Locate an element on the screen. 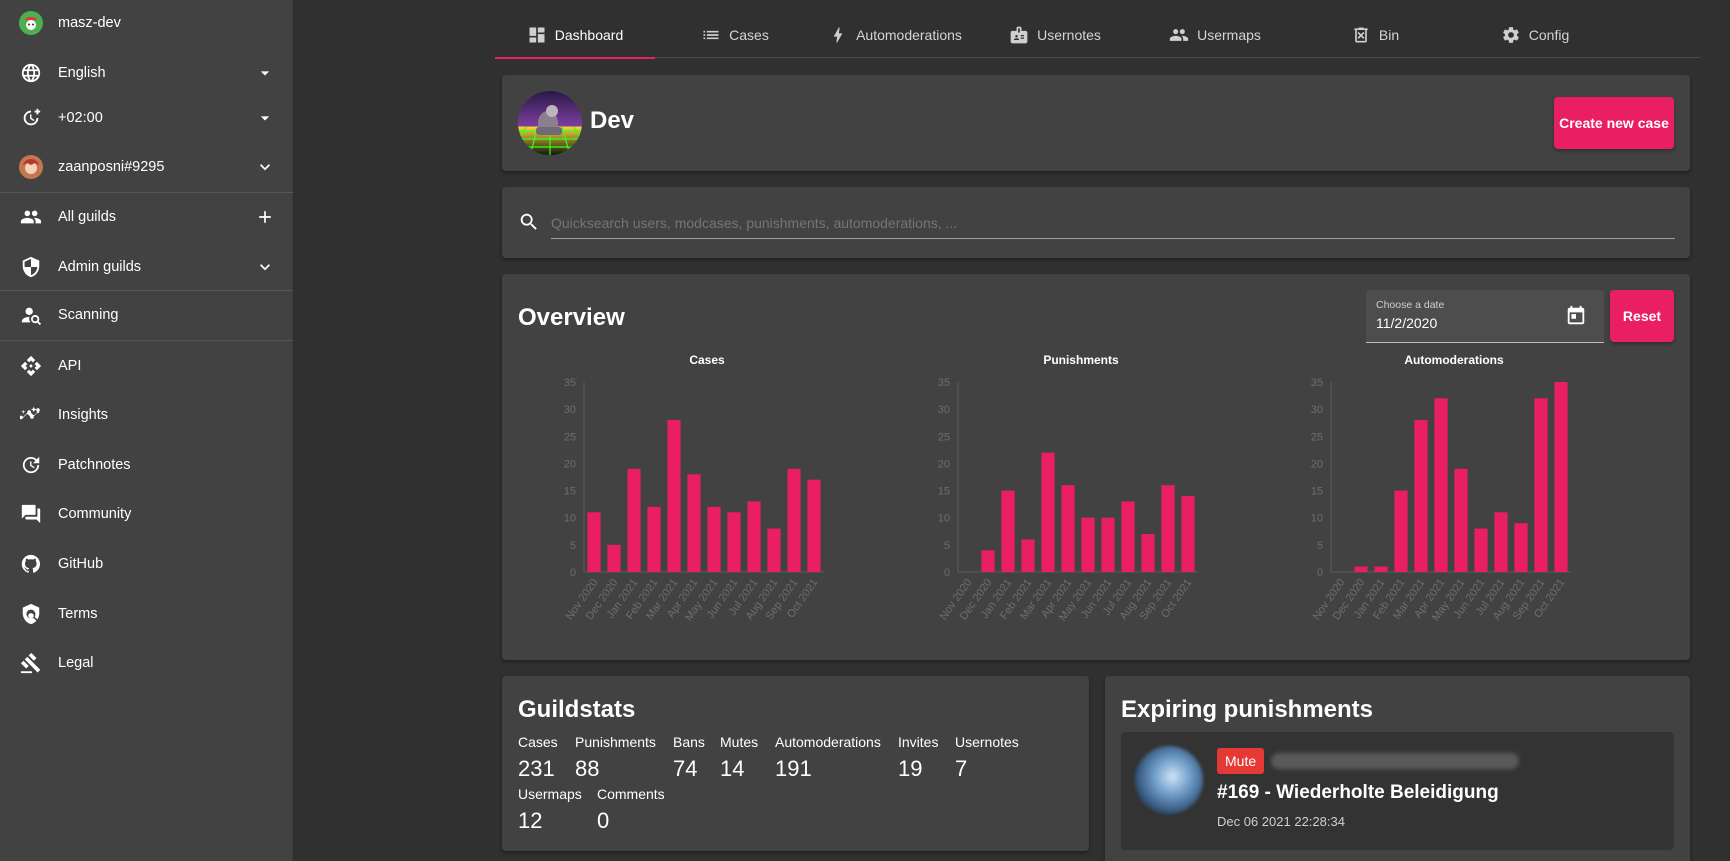 The image size is (1730, 861). tab-config: Config is located at coordinates (1535, 35).